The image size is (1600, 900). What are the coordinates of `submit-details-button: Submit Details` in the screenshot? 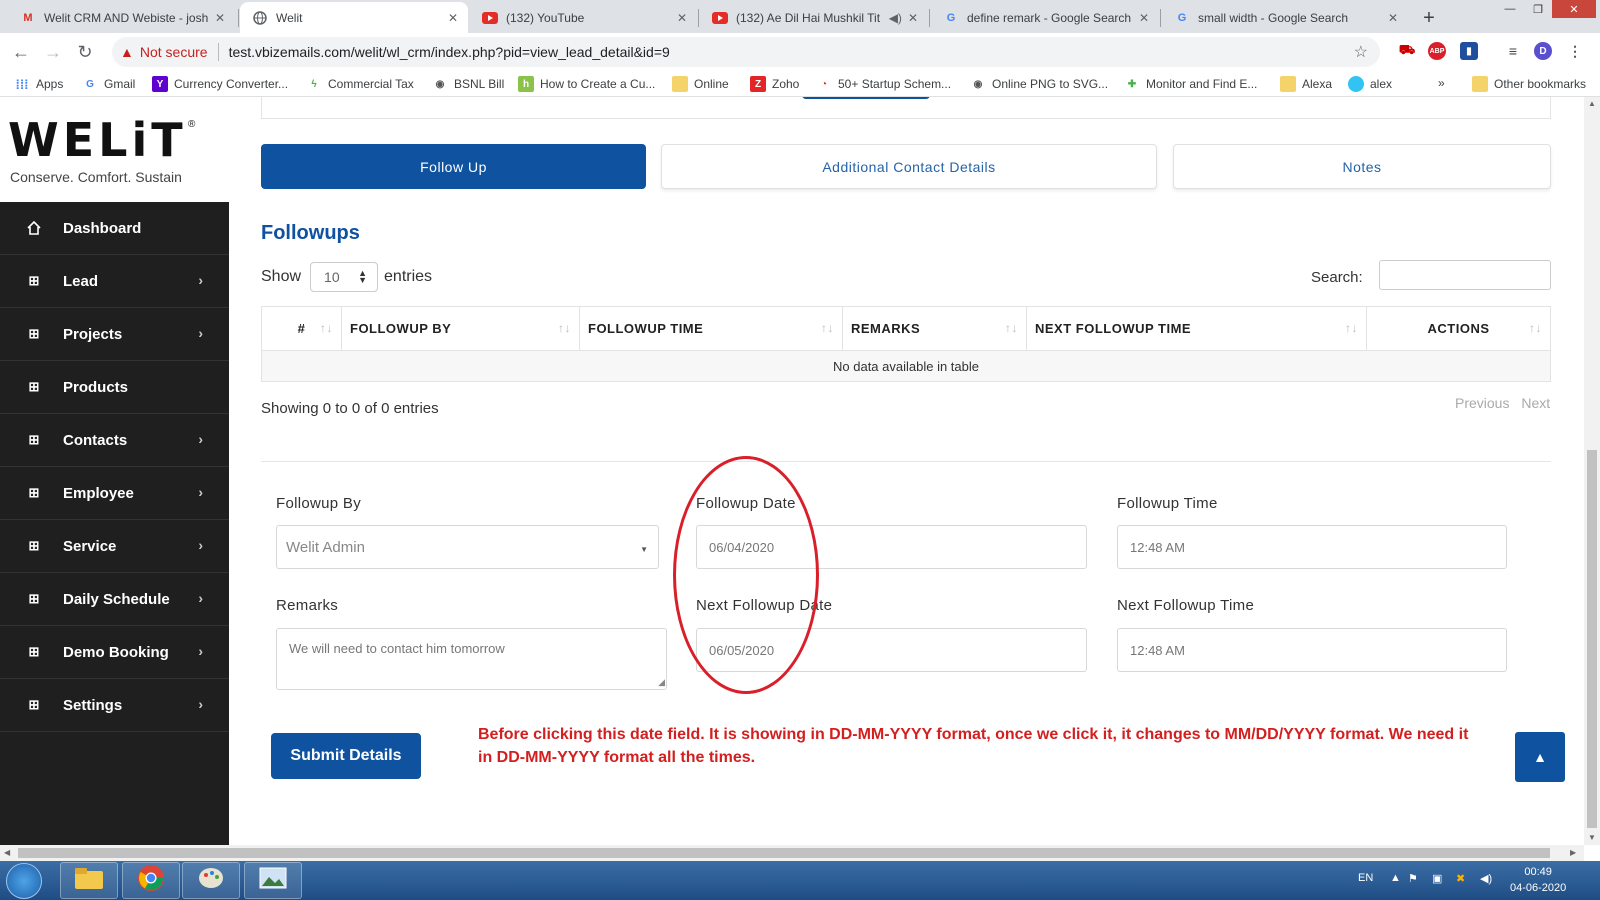 It's located at (346, 756).